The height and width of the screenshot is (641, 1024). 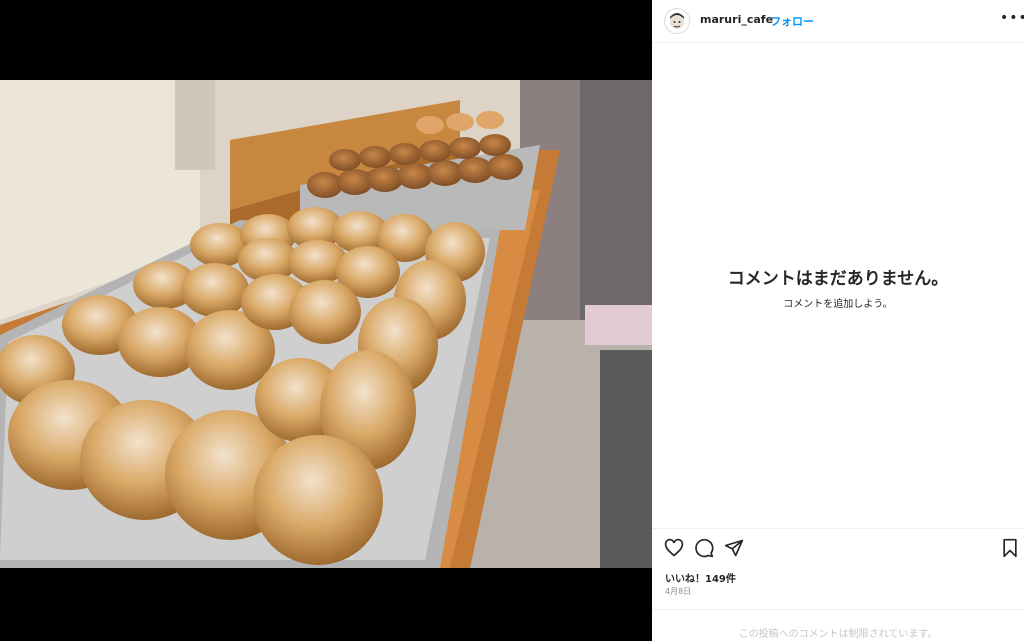 What do you see at coordinates (838, 609) in the screenshot?
I see `footer-divider` at bounding box center [838, 609].